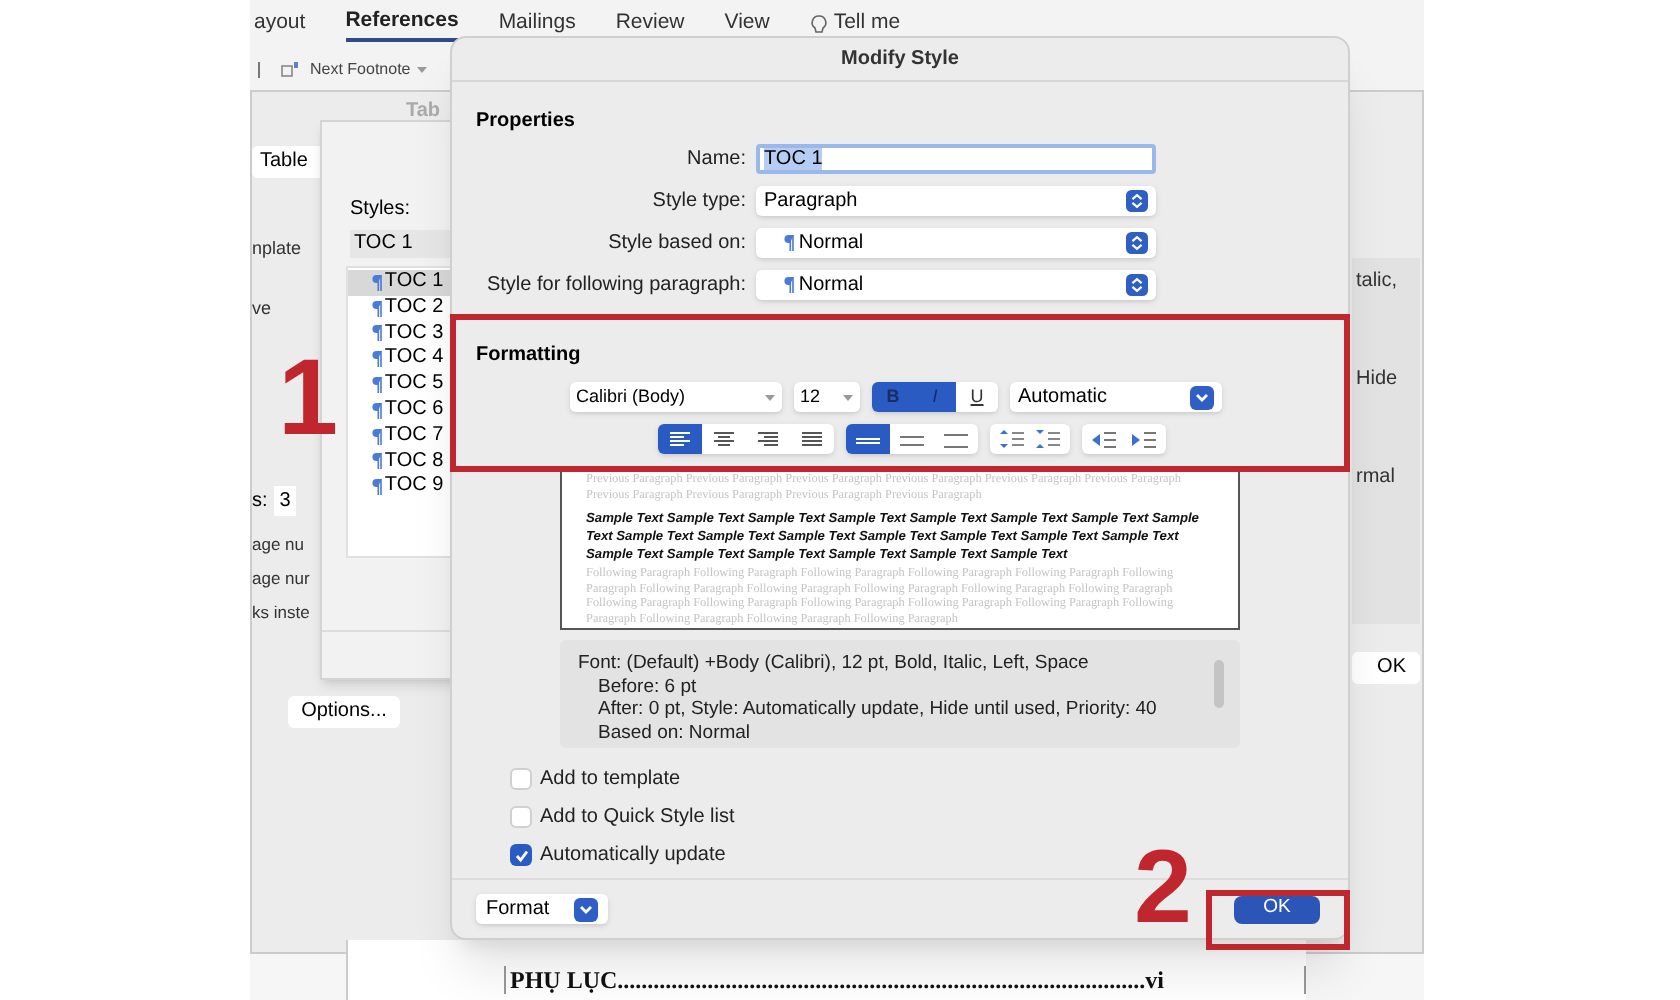 The width and height of the screenshot is (1680, 1000). What do you see at coordinates (867, 24) in the screenshot?
I see `tell-me-search: Tell me` at bounding box center [867, 24].